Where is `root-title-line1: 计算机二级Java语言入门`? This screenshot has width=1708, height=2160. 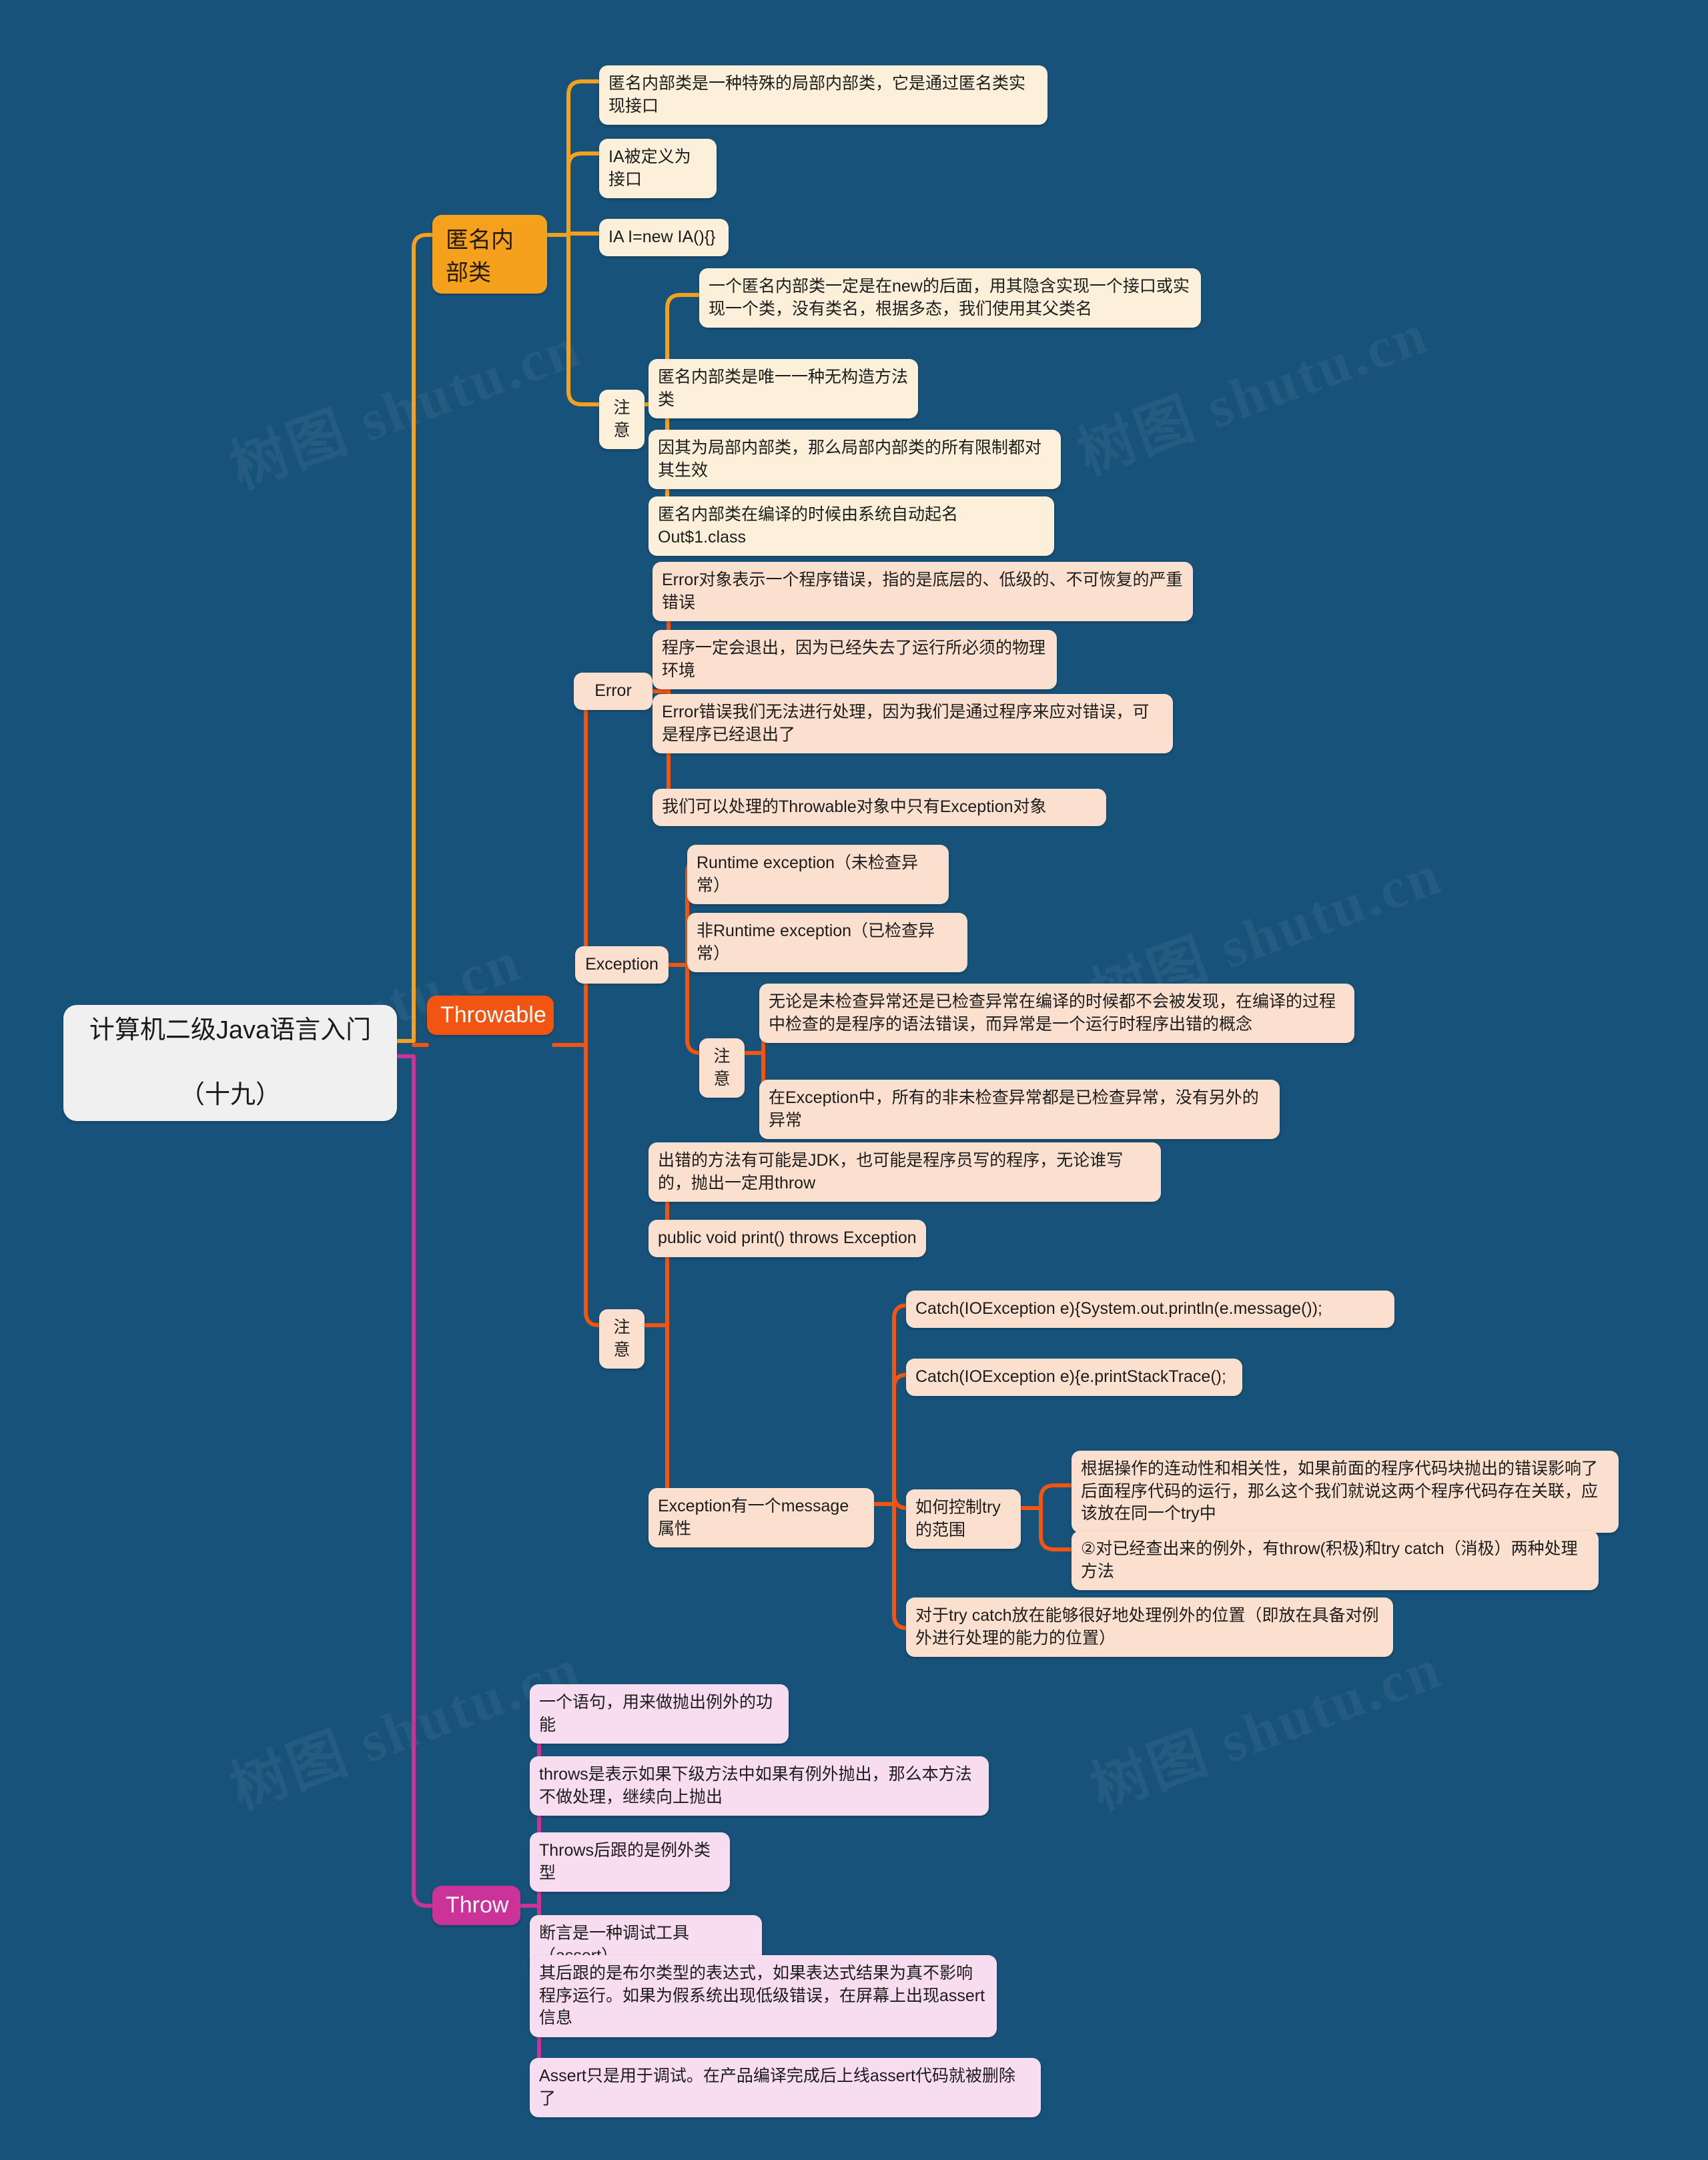 root-title-line1: 计算机二级Java语言入门 is located at coordinates (231, 1030).